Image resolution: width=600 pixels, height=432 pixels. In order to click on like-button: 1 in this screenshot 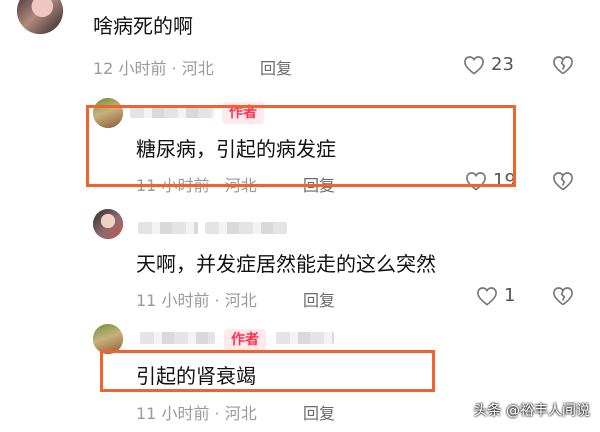, I will do `click(495, 295)`.